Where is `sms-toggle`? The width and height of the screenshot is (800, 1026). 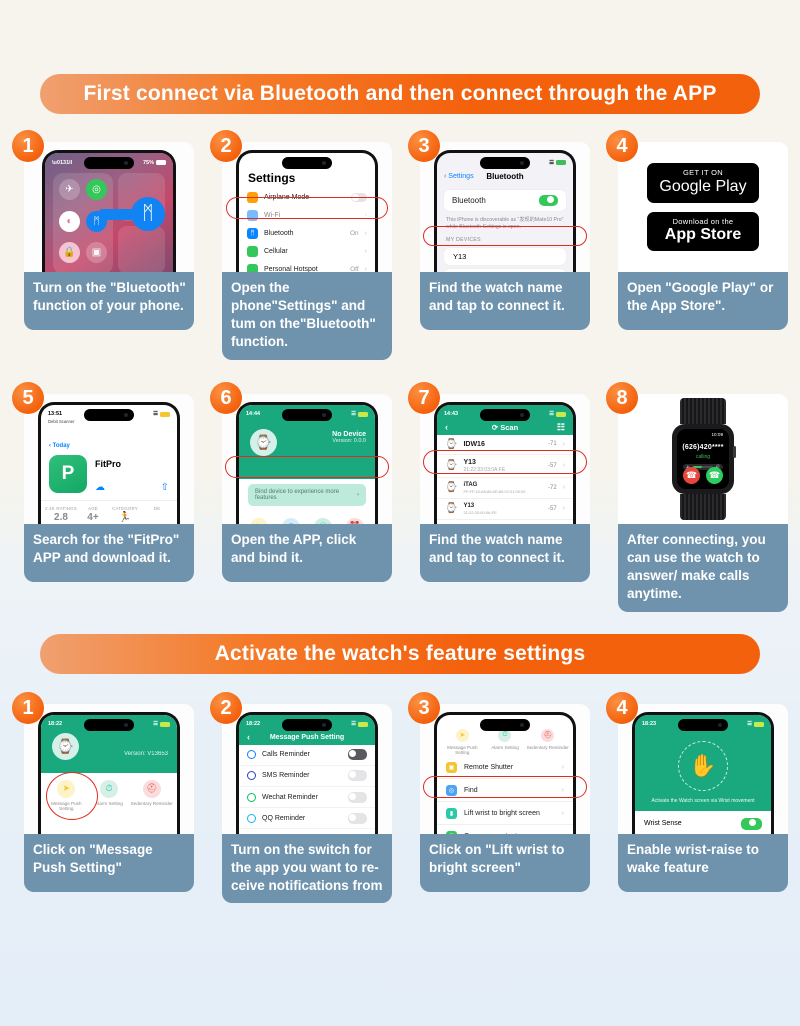 sms-toggle is located at coordinates (357, 776).